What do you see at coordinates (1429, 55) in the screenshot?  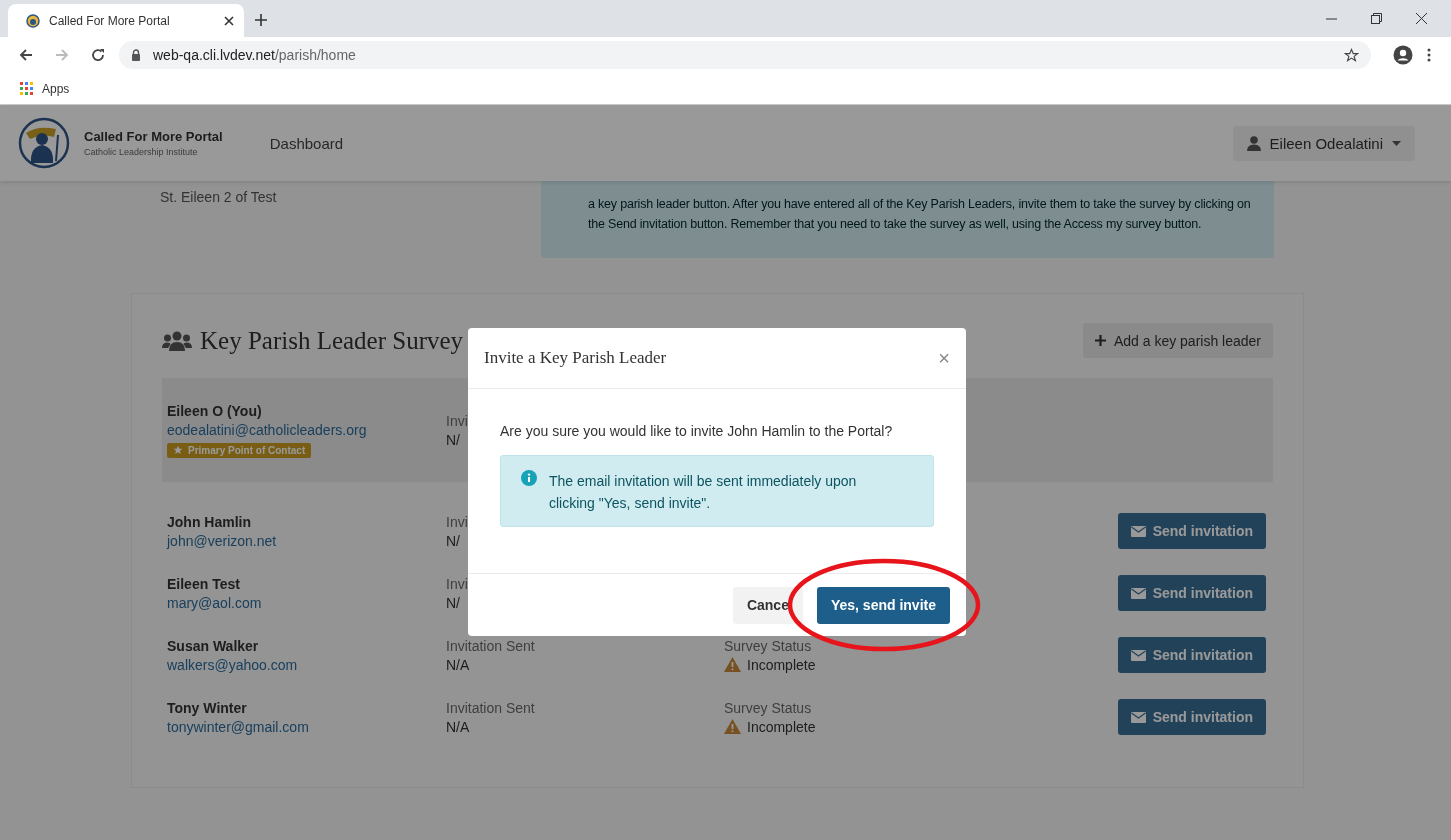 I see `menu-icon` at bounding box center [1429, 55].